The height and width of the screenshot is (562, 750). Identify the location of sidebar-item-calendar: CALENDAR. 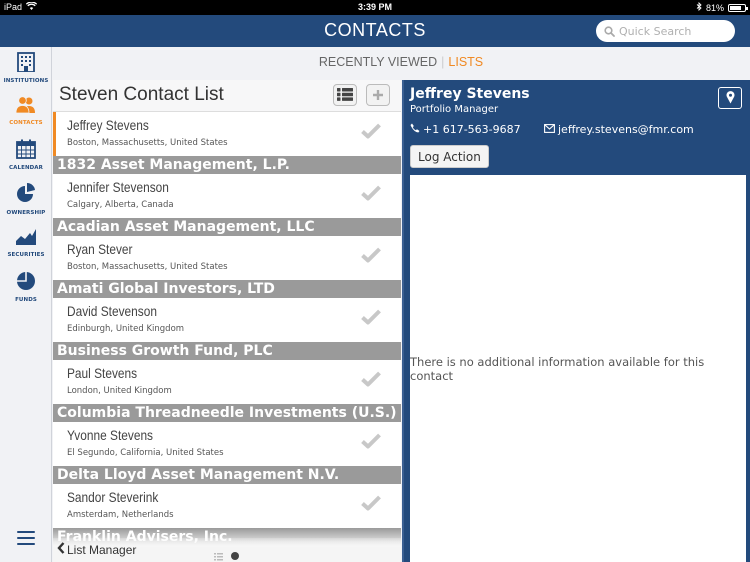
(26, 155).